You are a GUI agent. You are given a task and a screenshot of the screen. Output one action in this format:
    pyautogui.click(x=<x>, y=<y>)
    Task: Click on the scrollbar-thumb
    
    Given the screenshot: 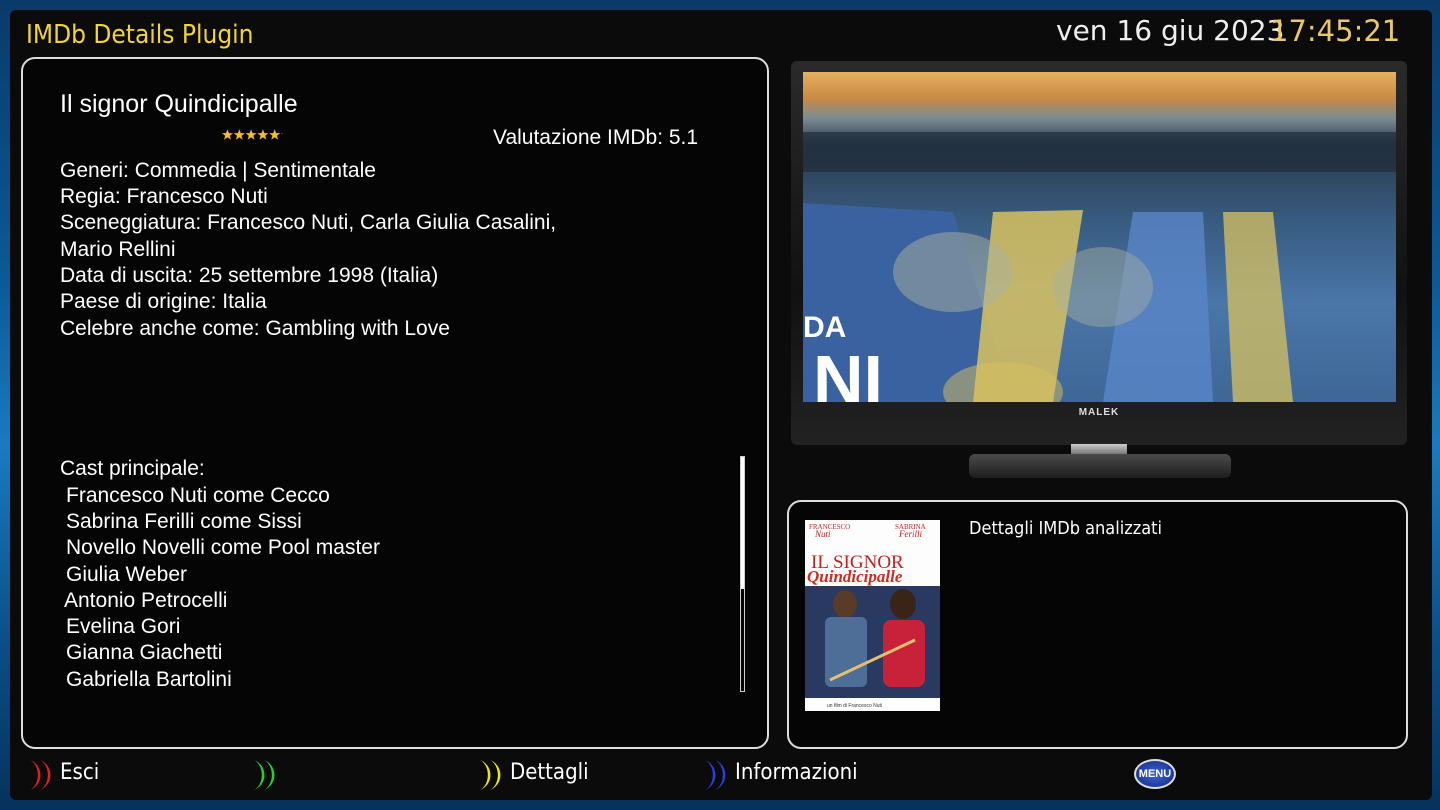 What is the action you would take?
    pyautogui.click(x=742, y=523)
    